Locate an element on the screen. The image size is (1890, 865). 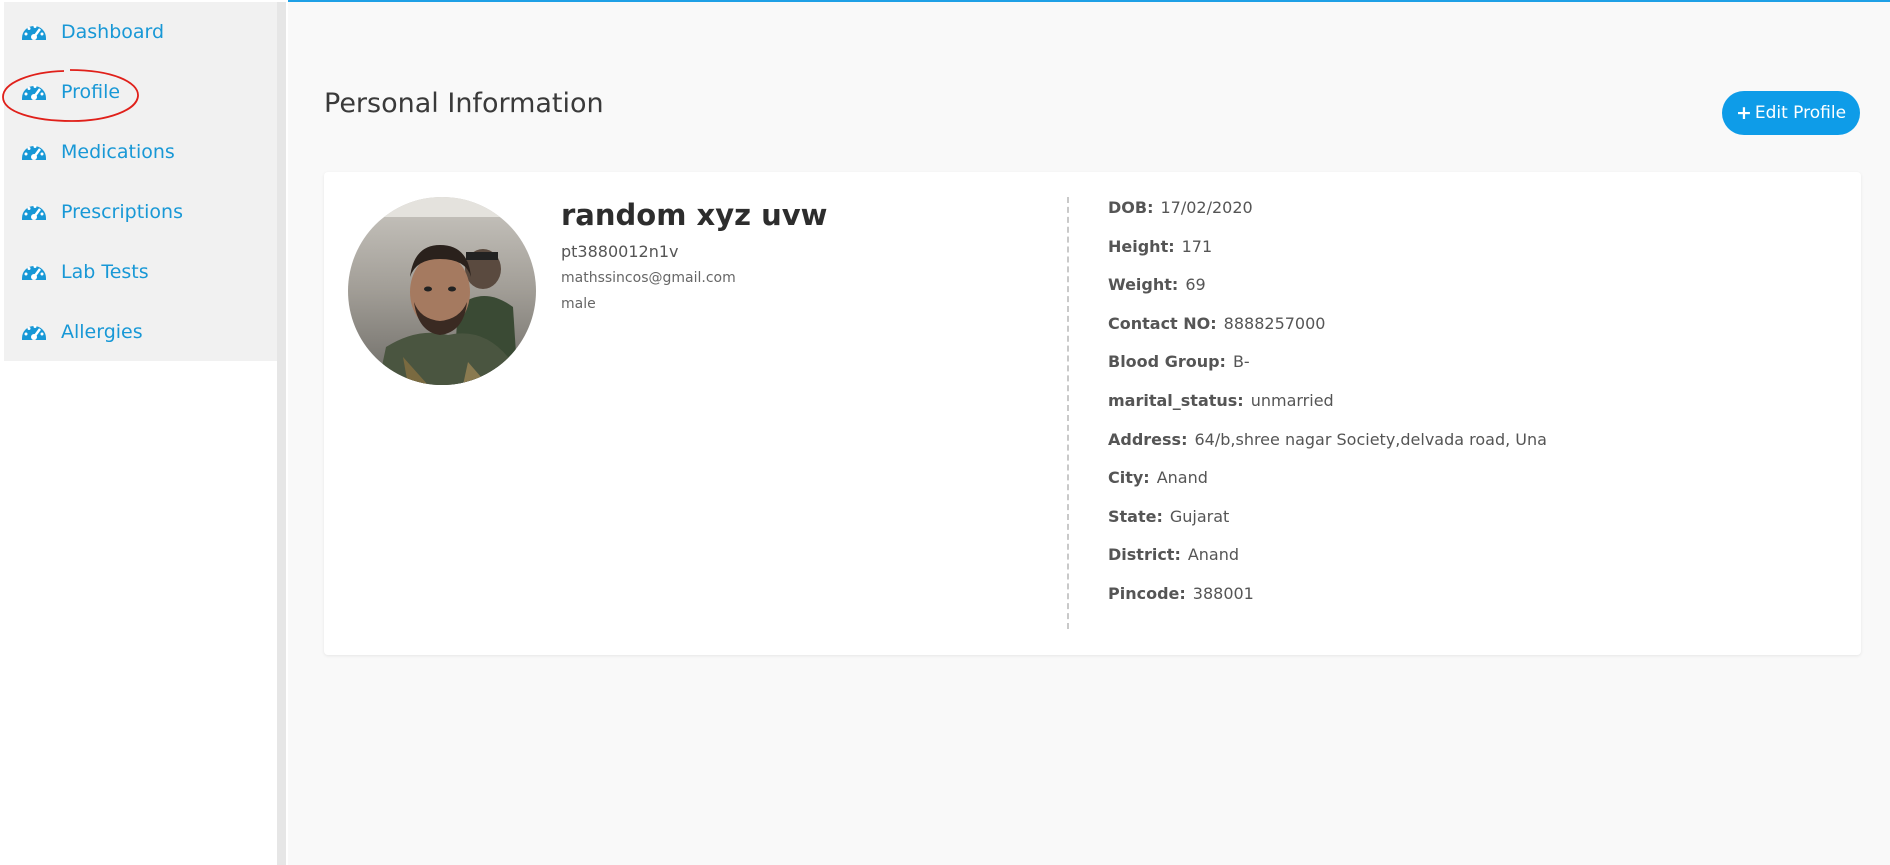
detail-row-district: District: Anand is located at coordinates (1327, 564).